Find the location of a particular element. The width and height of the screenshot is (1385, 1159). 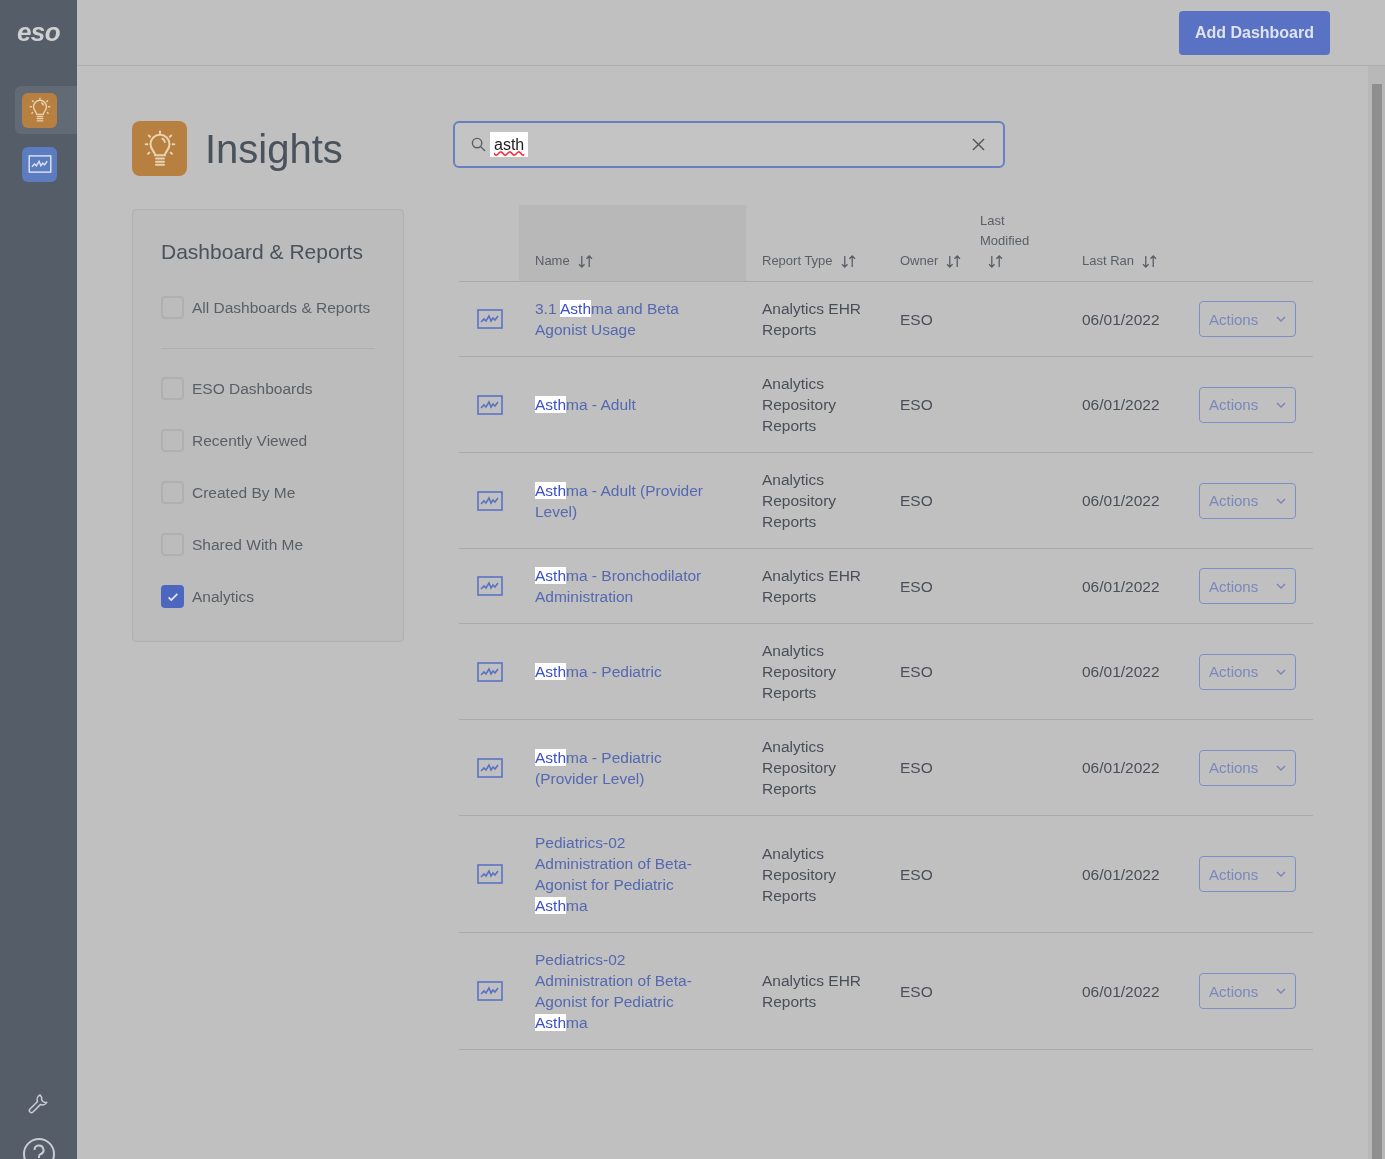

table-row: Asthma - Pediatric (Provider Level) Analytics Repository Reports ESO 06/01/2022 Actions is located at coordinates (886, 768).